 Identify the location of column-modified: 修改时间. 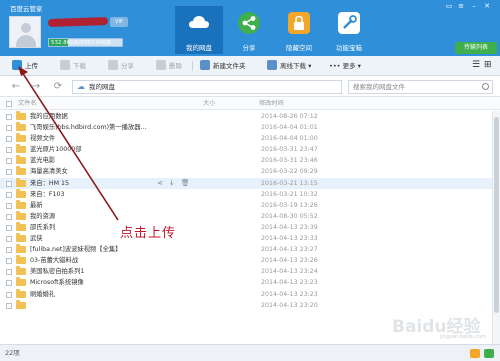
(271, 103).